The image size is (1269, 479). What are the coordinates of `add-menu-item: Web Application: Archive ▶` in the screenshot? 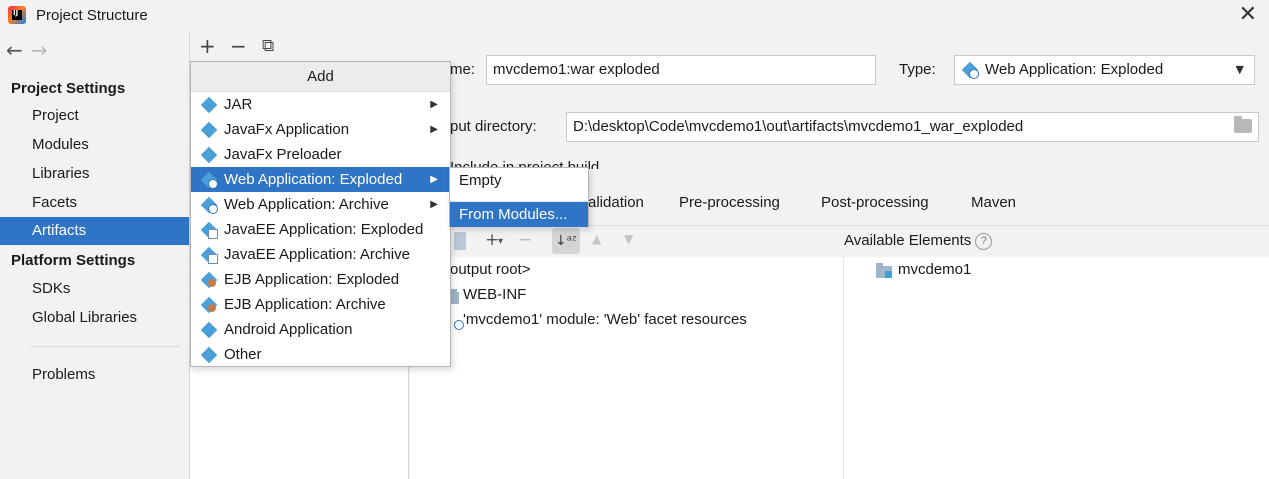 It's located at (320, 204).